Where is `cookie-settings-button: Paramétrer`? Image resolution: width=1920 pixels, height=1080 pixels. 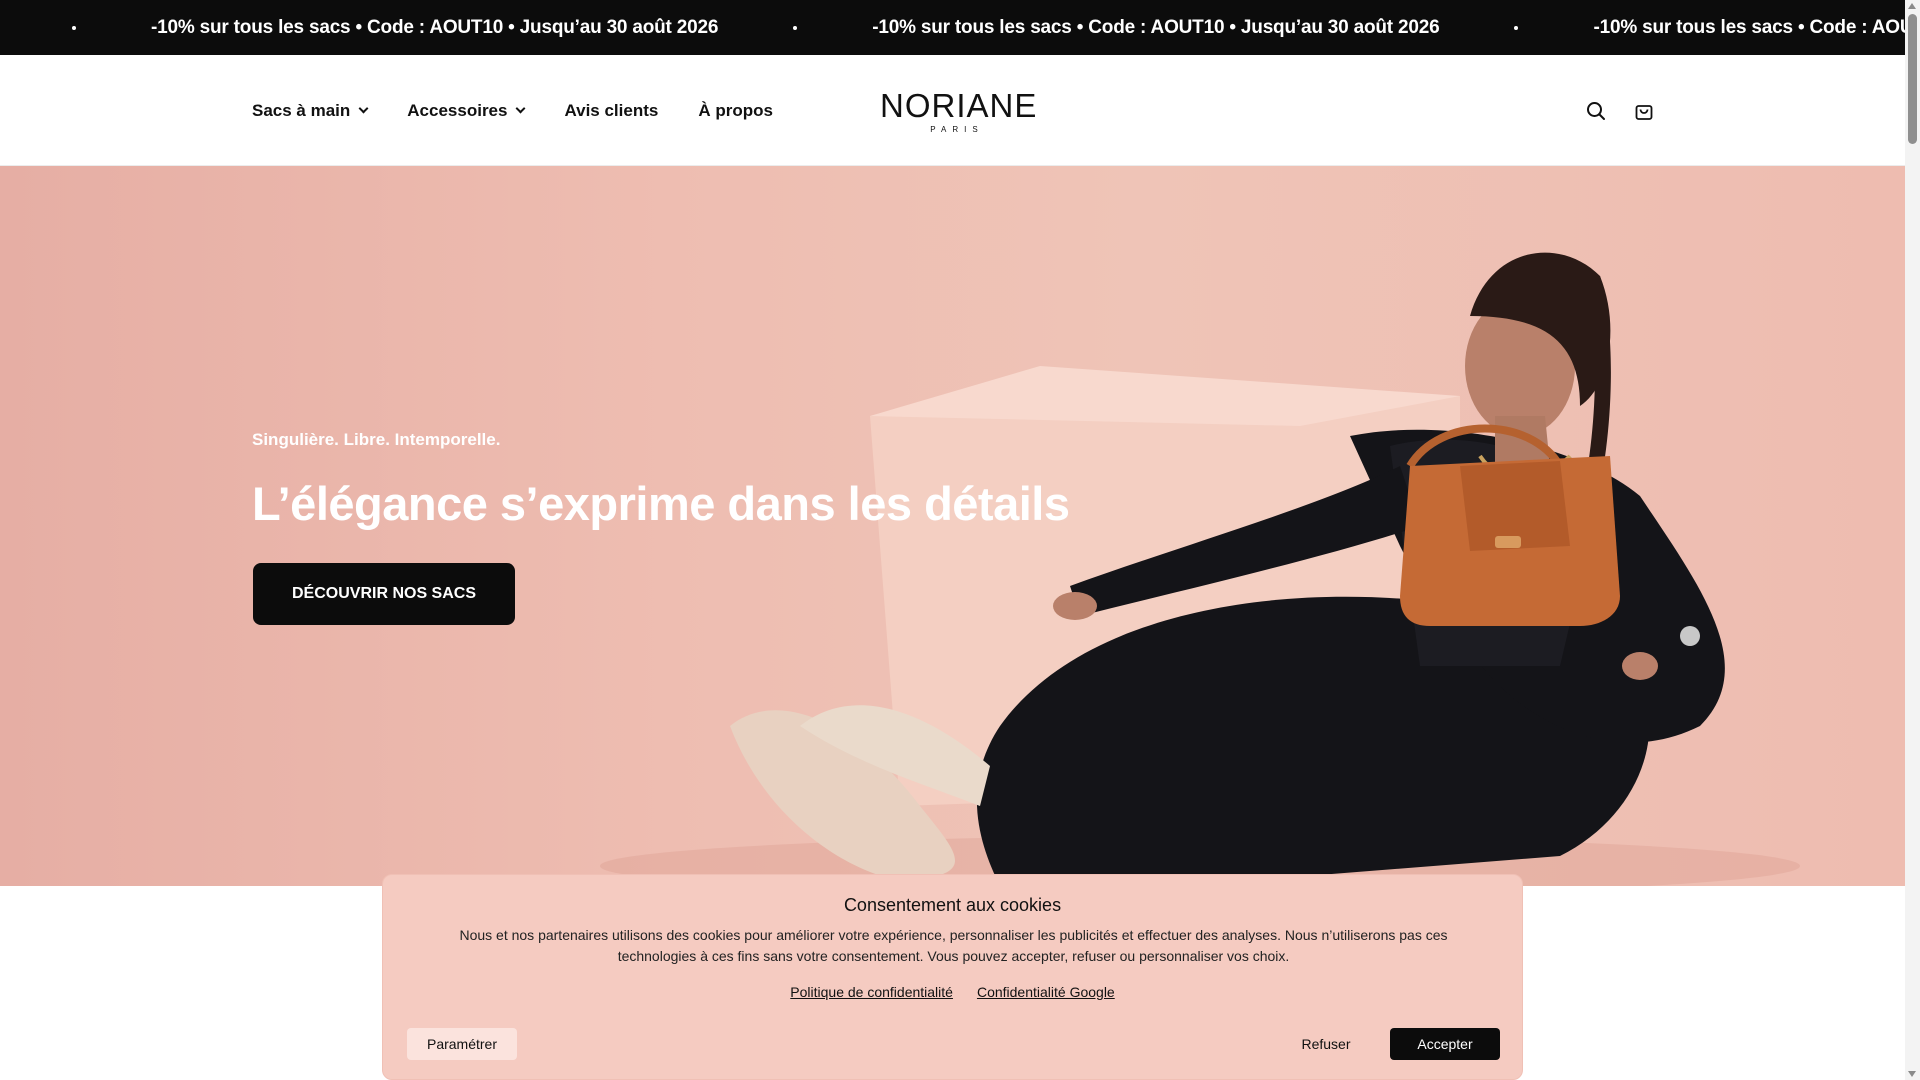 cookie-settings-button: Paramétrer is located at coordinates (462, 1044).